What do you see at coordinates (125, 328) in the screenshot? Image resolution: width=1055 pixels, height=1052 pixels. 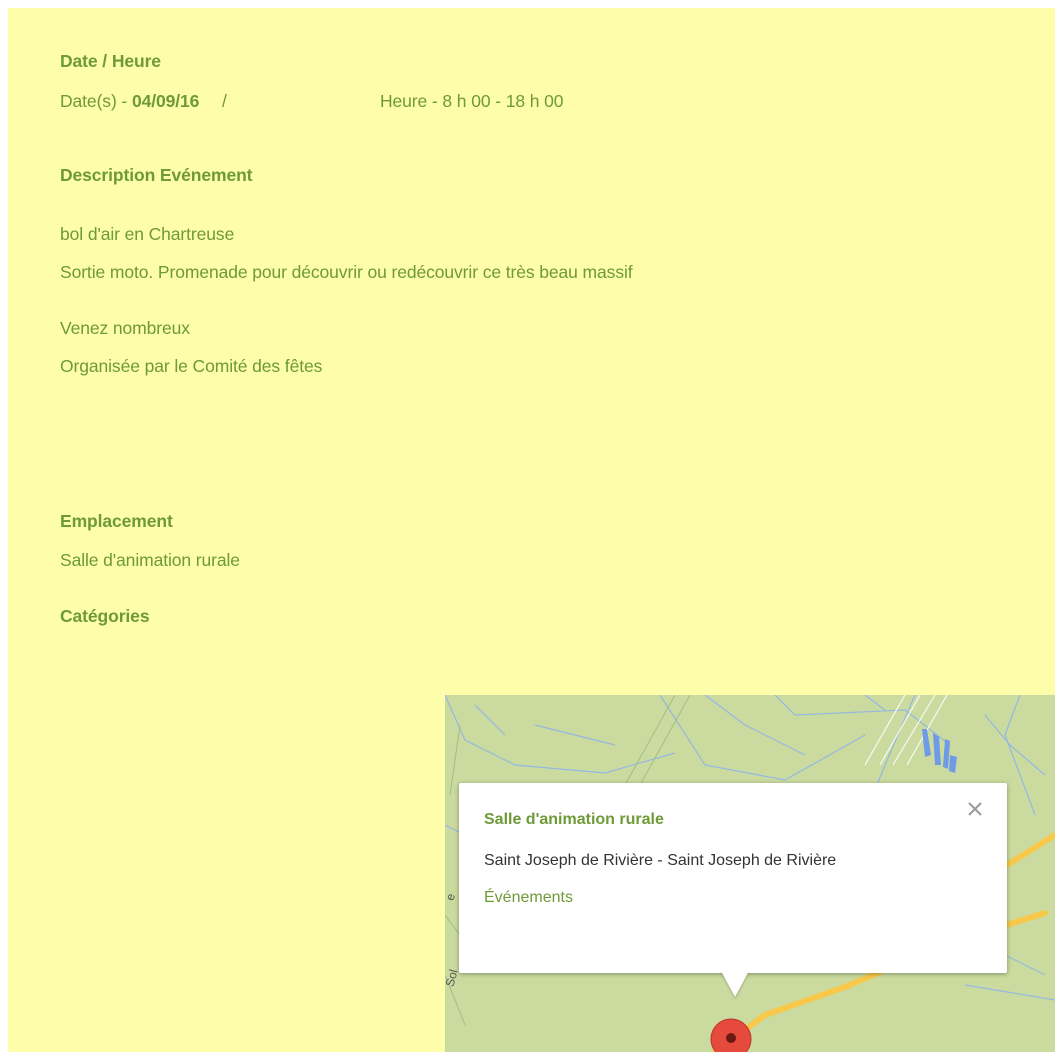 I see `description-line: Venez nombreux` at bounding box center [125, 328].